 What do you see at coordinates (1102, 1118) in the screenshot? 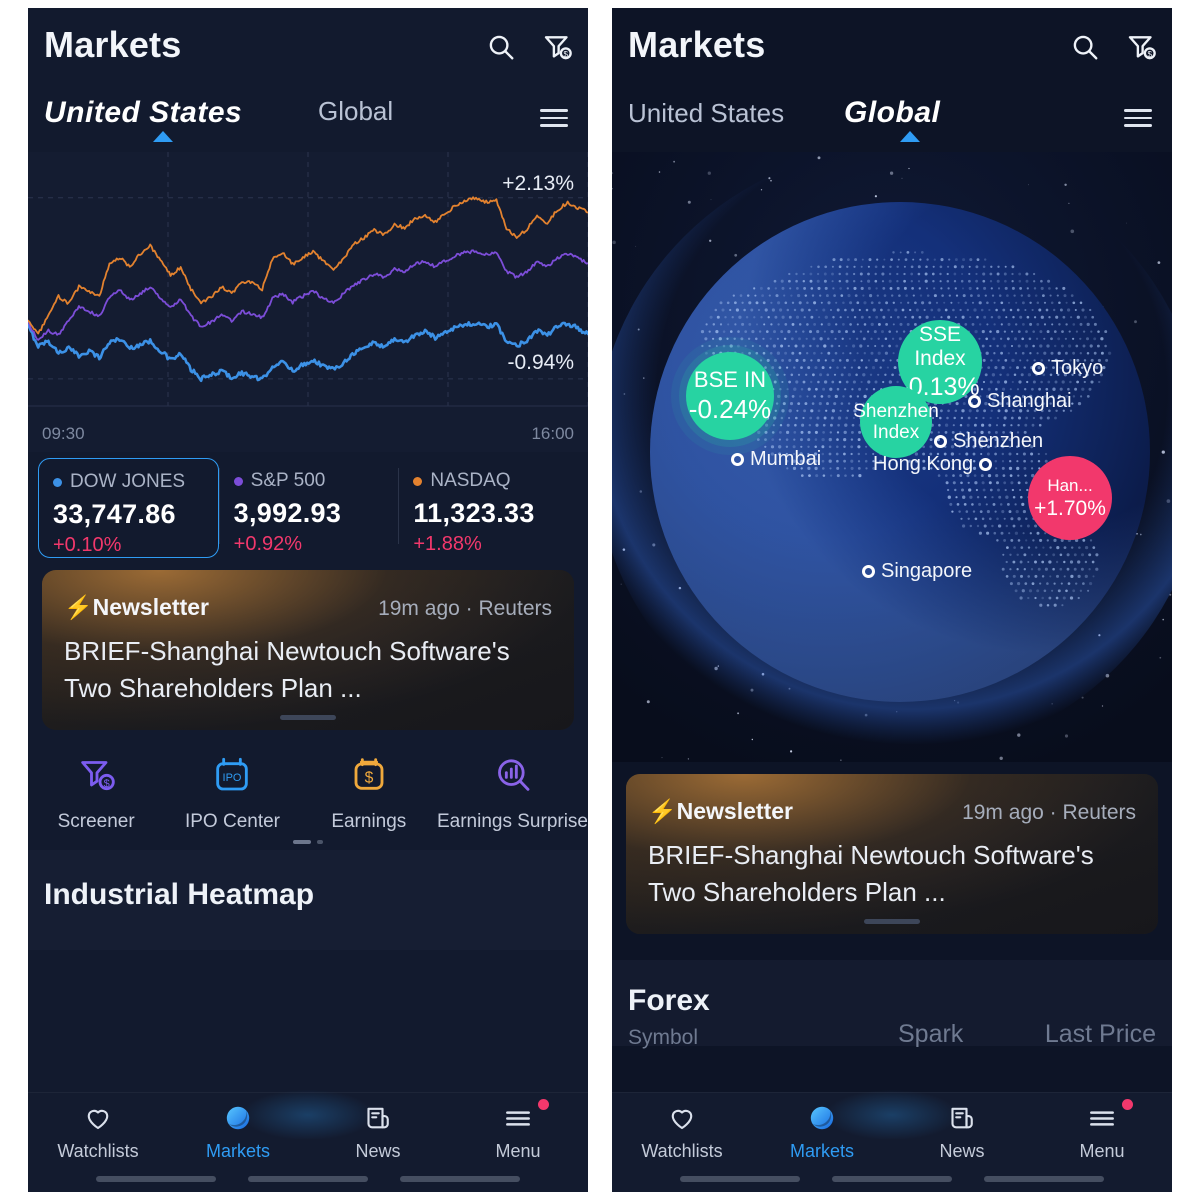
I see `hamburger-icon` at bounding box center [1102, 1118].